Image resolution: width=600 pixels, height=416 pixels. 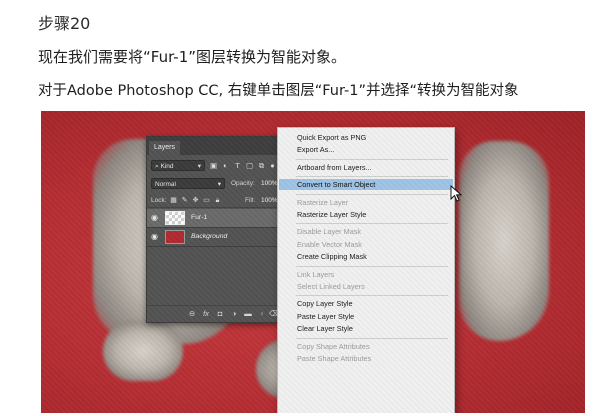 I want to click on menu-item-enable-vector-mask: Enable Vector Mask, so click(x=329, y=244).